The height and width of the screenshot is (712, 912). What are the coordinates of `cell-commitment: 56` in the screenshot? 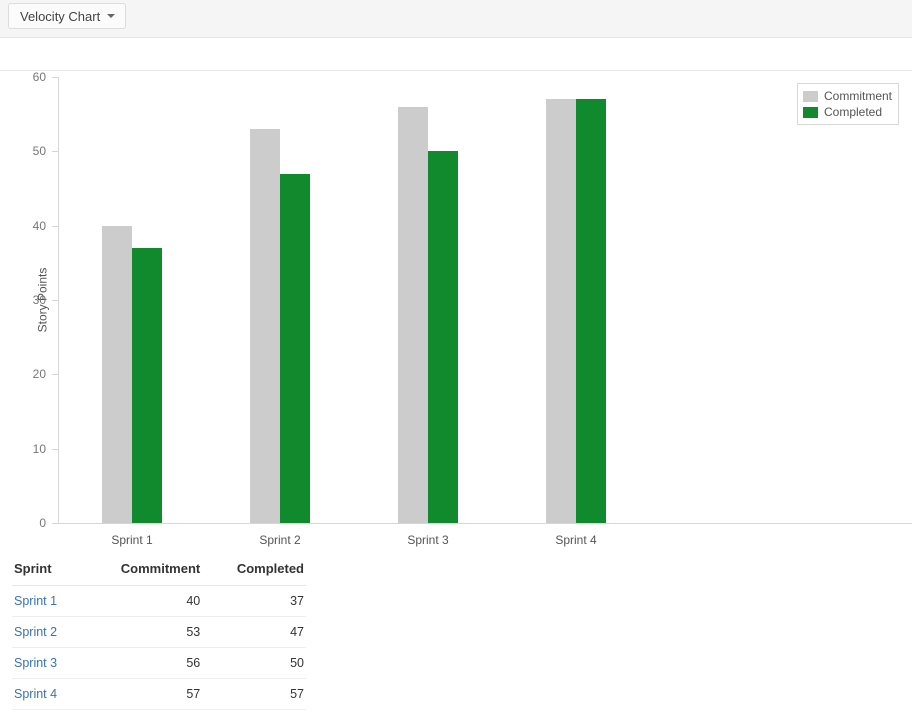 It's located at (141, 663).